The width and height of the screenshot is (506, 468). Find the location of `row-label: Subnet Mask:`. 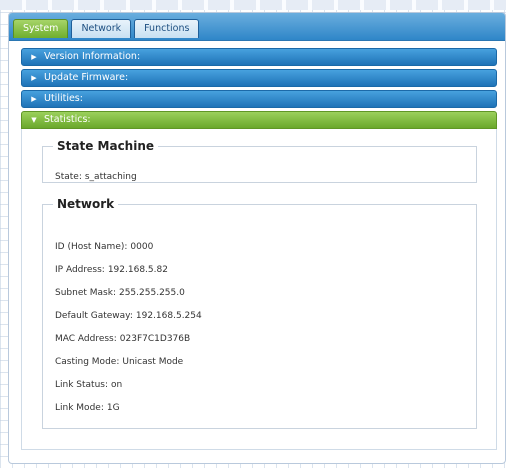

row-label: Subnet Mask: is located at coordinates (85, 293).